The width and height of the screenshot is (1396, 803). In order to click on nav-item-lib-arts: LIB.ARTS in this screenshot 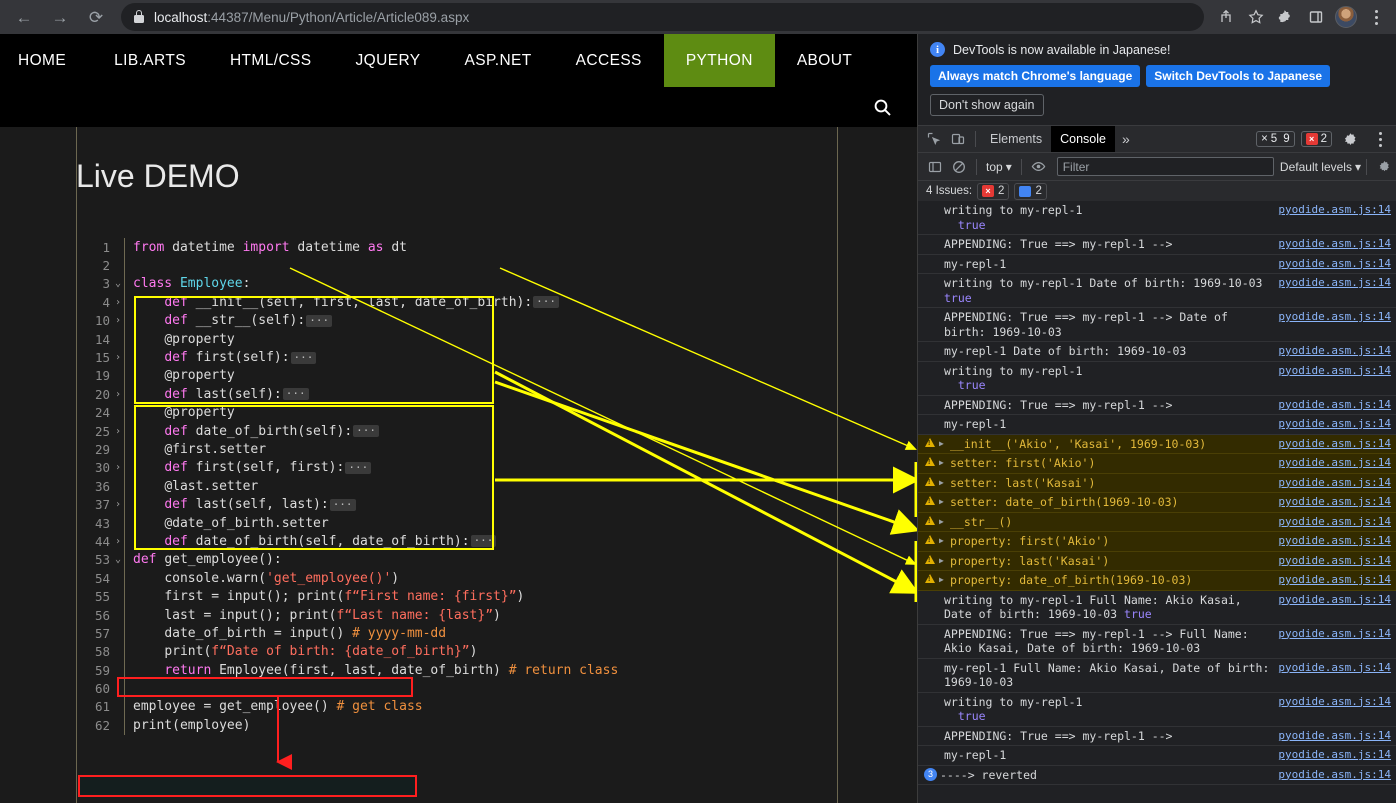, I will do `click(150, 60)`.